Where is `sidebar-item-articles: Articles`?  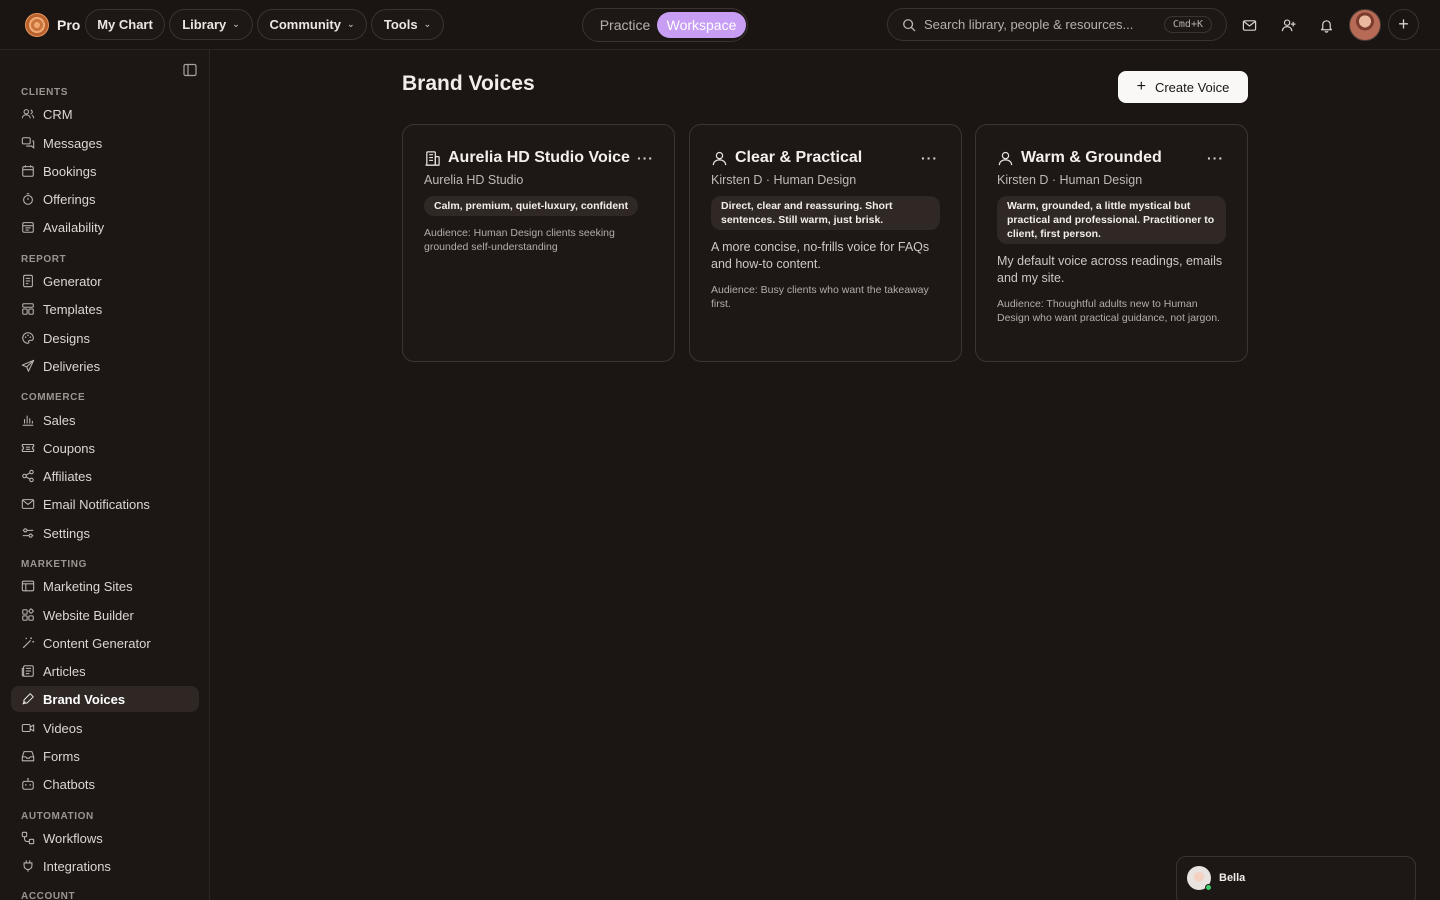
sidebar-item-articles: Articles is located at coordinates (105, 671).